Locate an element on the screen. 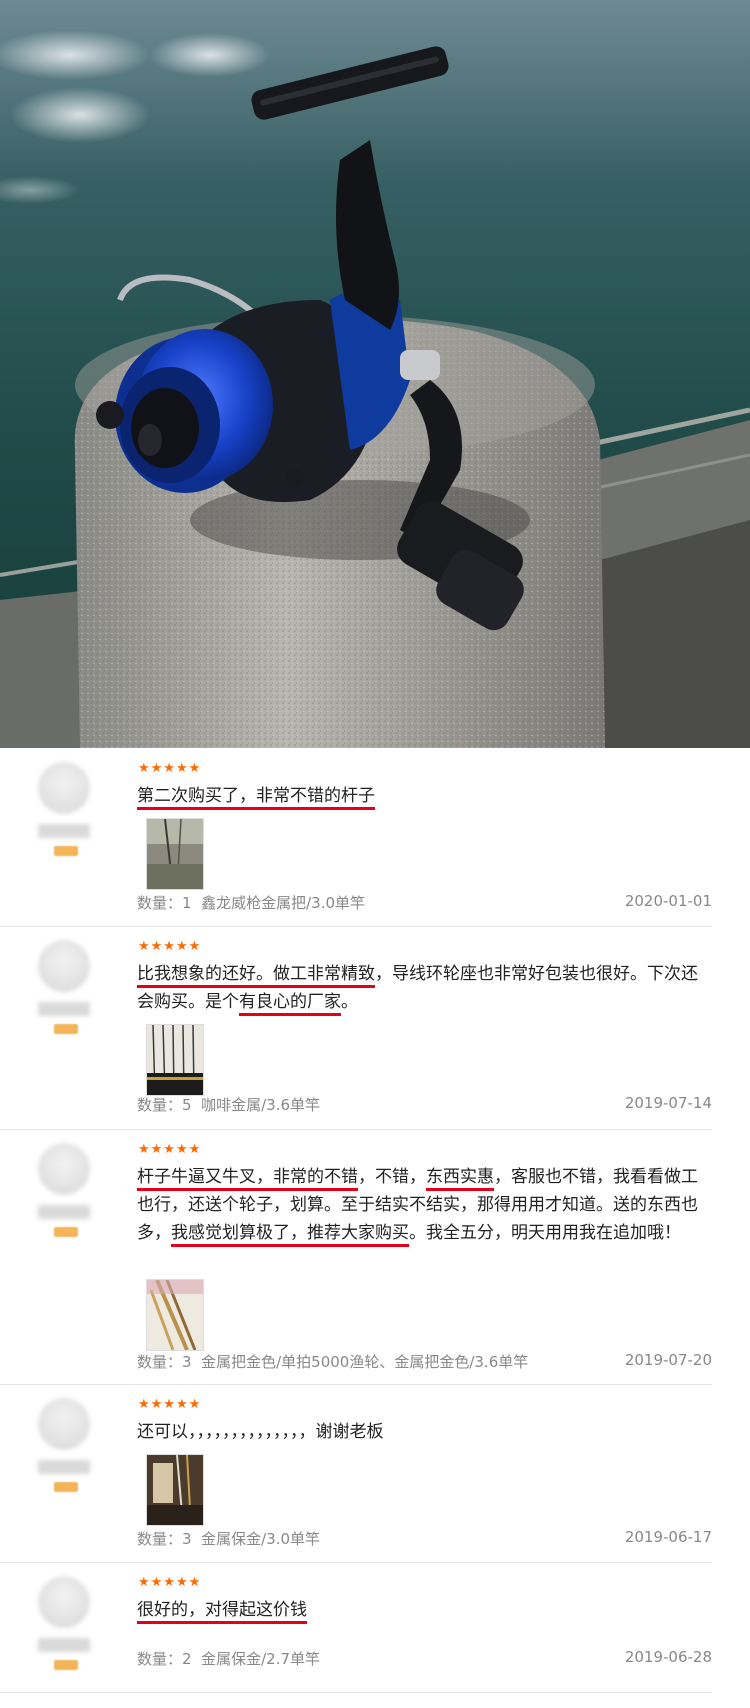 This screenshot has height=1708, width=750. quantity-value: 2 is located at coordinates (187, 1659).